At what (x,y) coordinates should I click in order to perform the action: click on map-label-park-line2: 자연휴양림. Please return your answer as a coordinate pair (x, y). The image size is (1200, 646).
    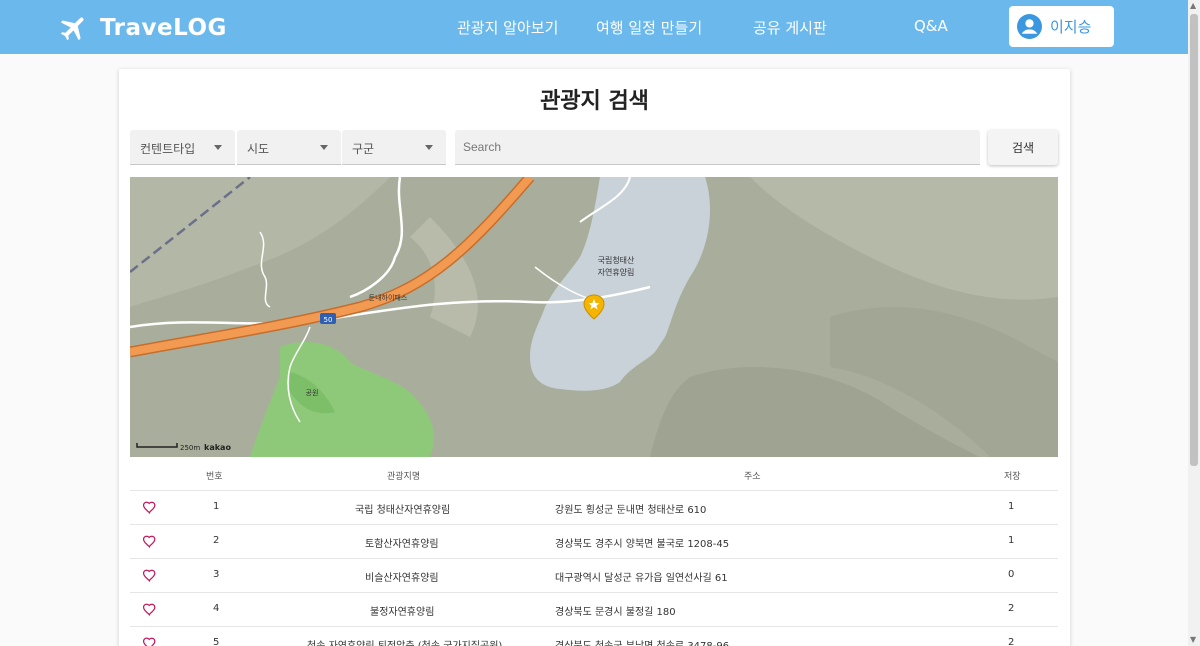
    Looking at the image, I should click on (616, 272).